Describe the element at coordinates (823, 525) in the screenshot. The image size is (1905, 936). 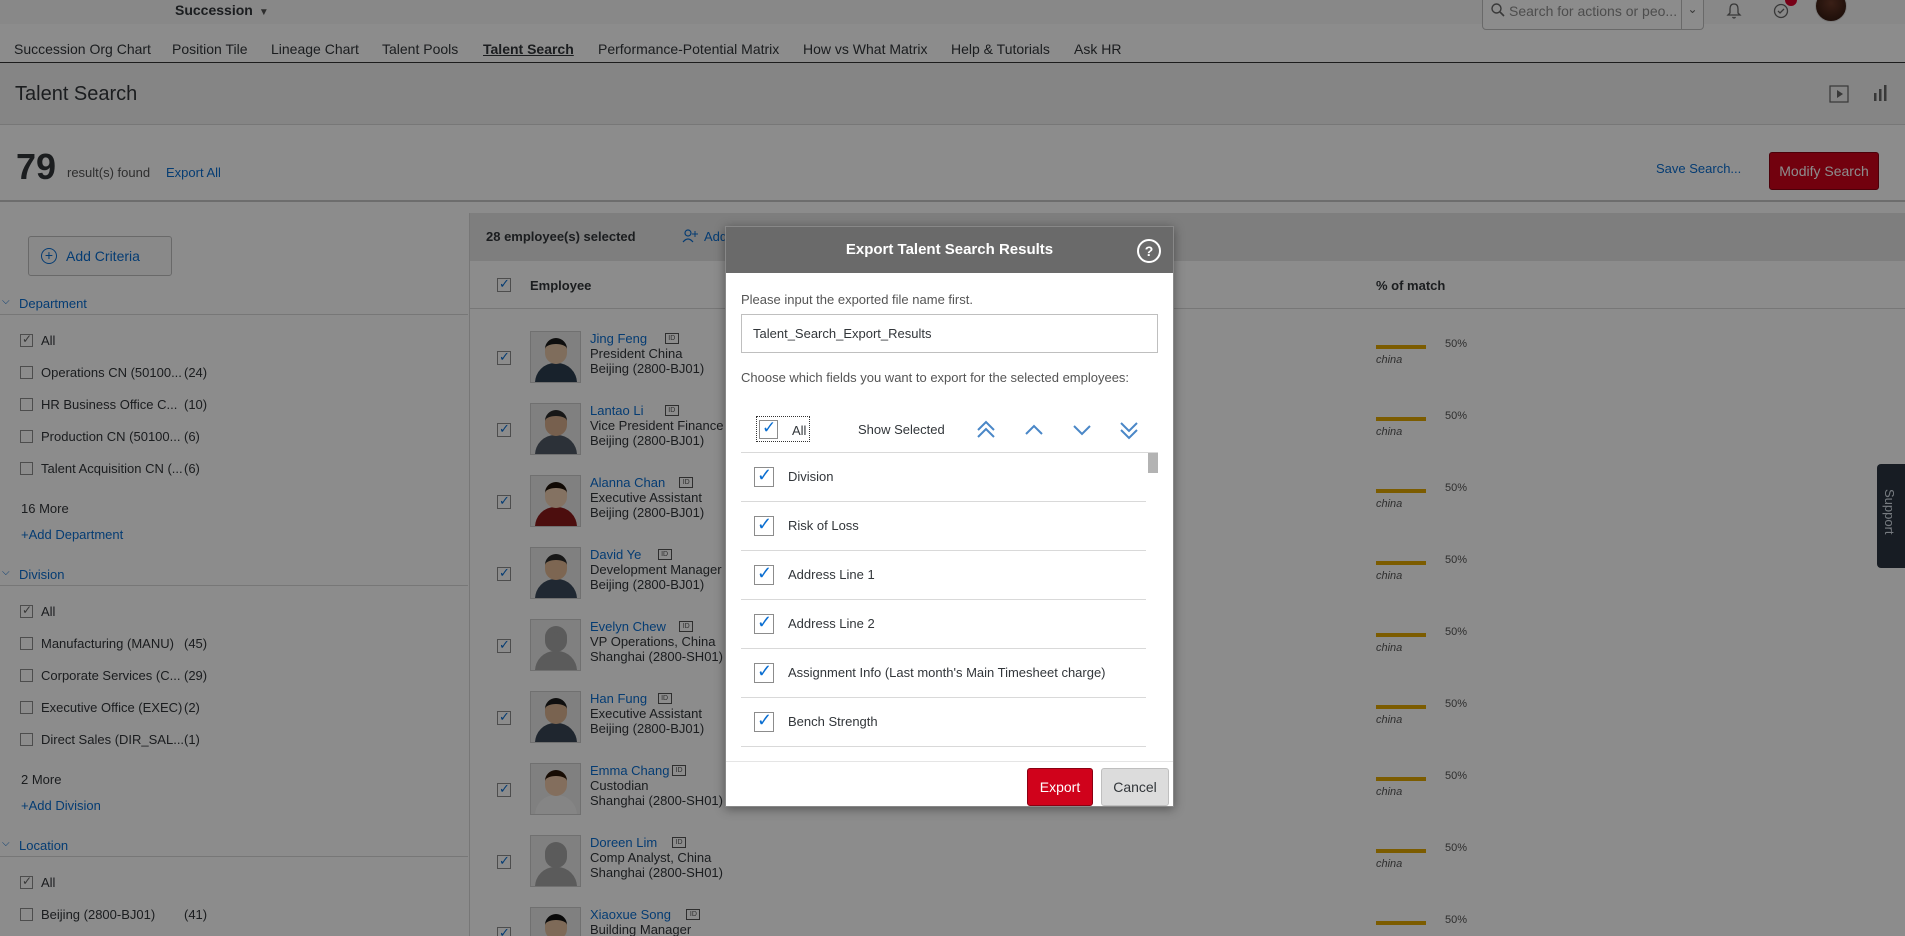
I see `field-label: Risk of Loss` at that location.